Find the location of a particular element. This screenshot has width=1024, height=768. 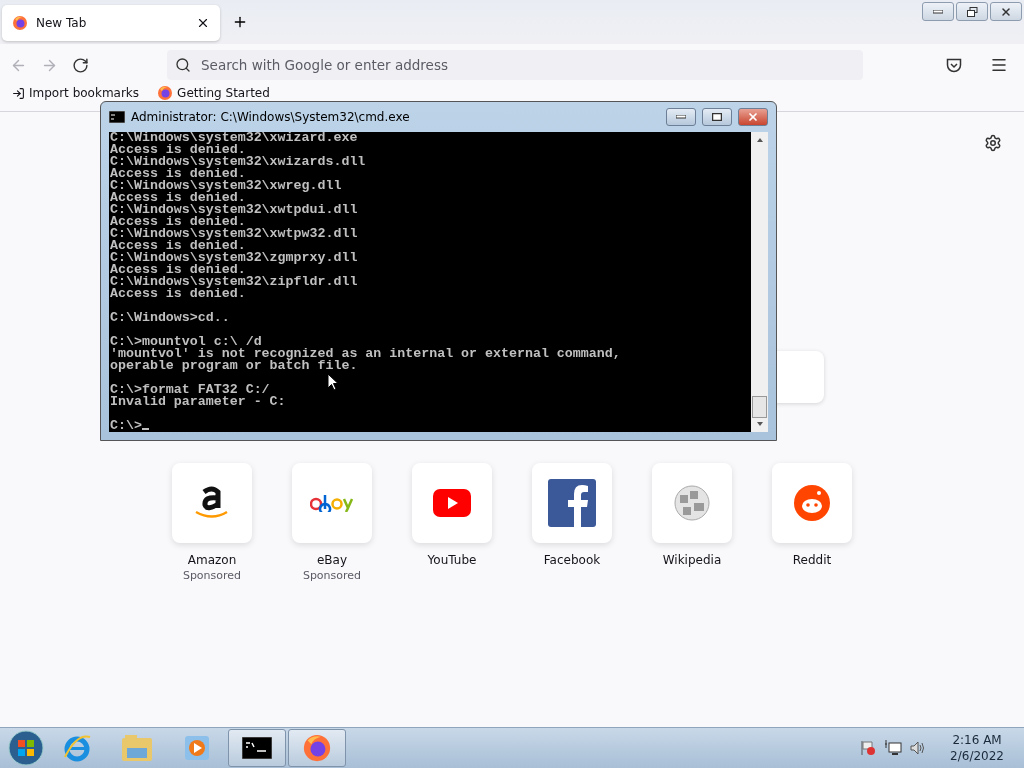

pocket-icon is located at coordinates (954, 65).